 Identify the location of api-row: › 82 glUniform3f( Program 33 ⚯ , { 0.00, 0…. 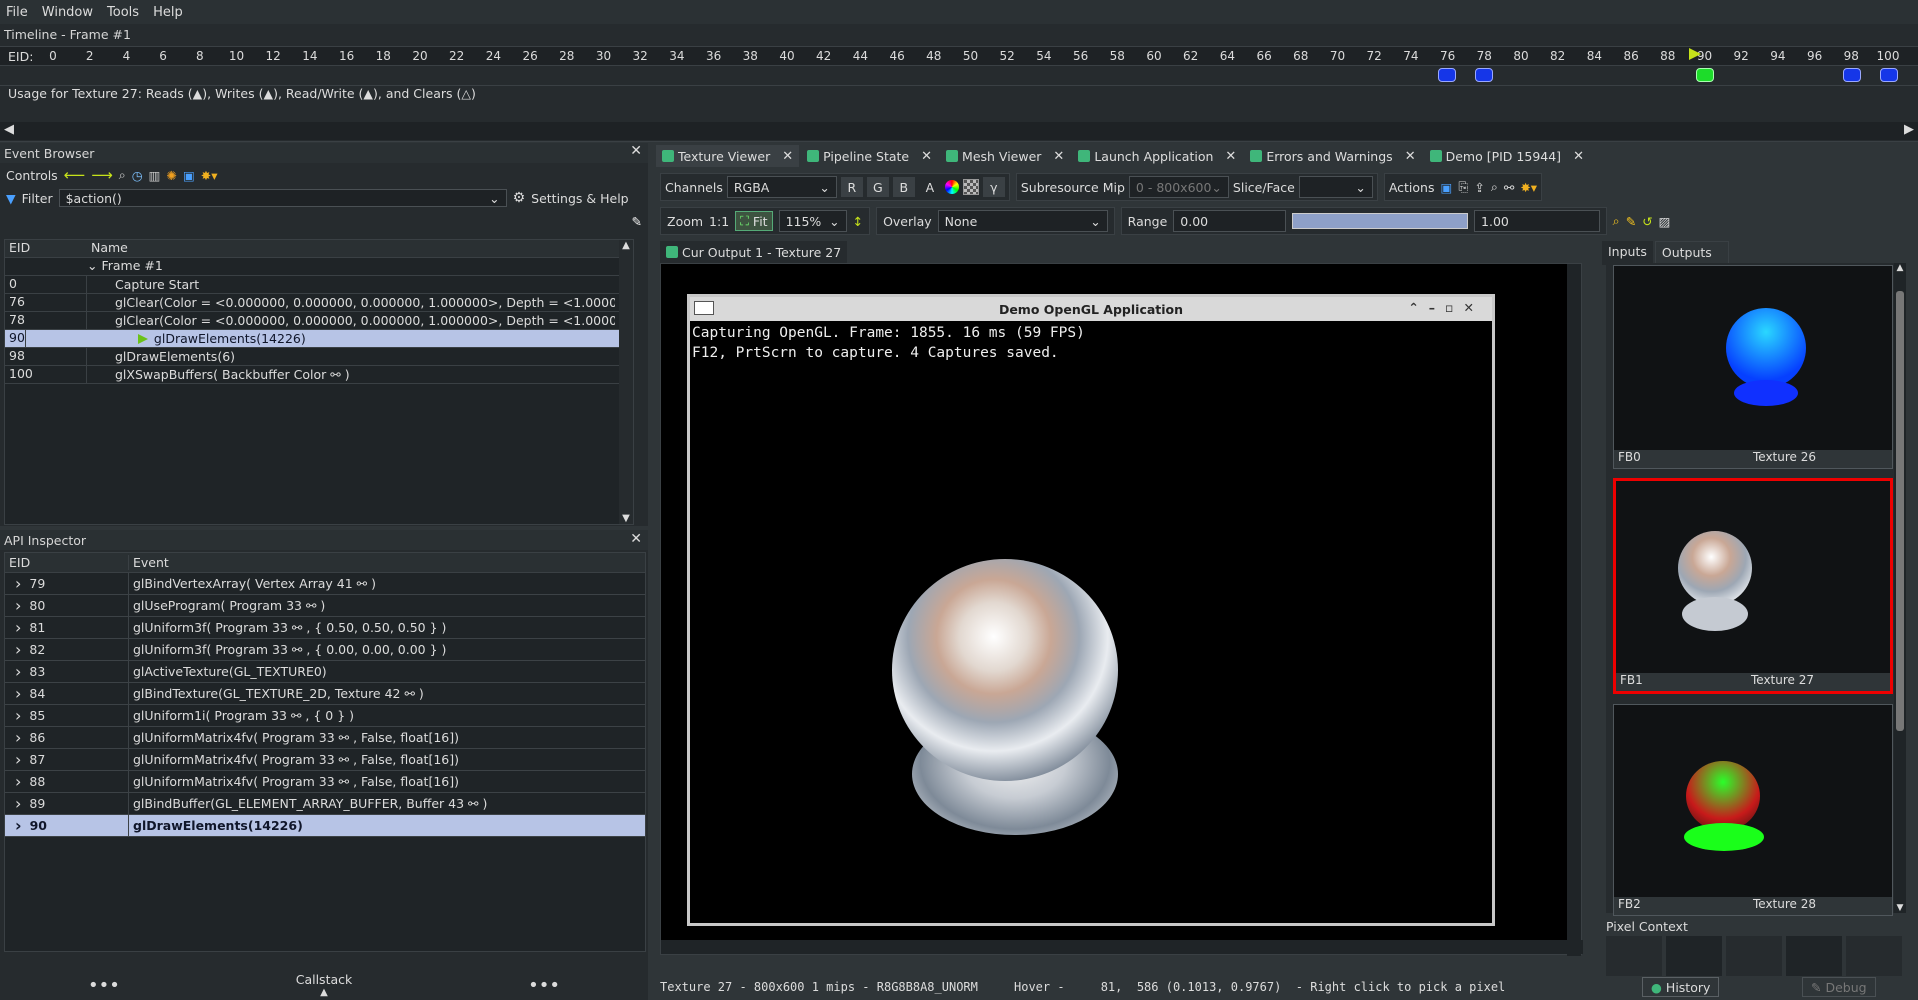
(325, 650).